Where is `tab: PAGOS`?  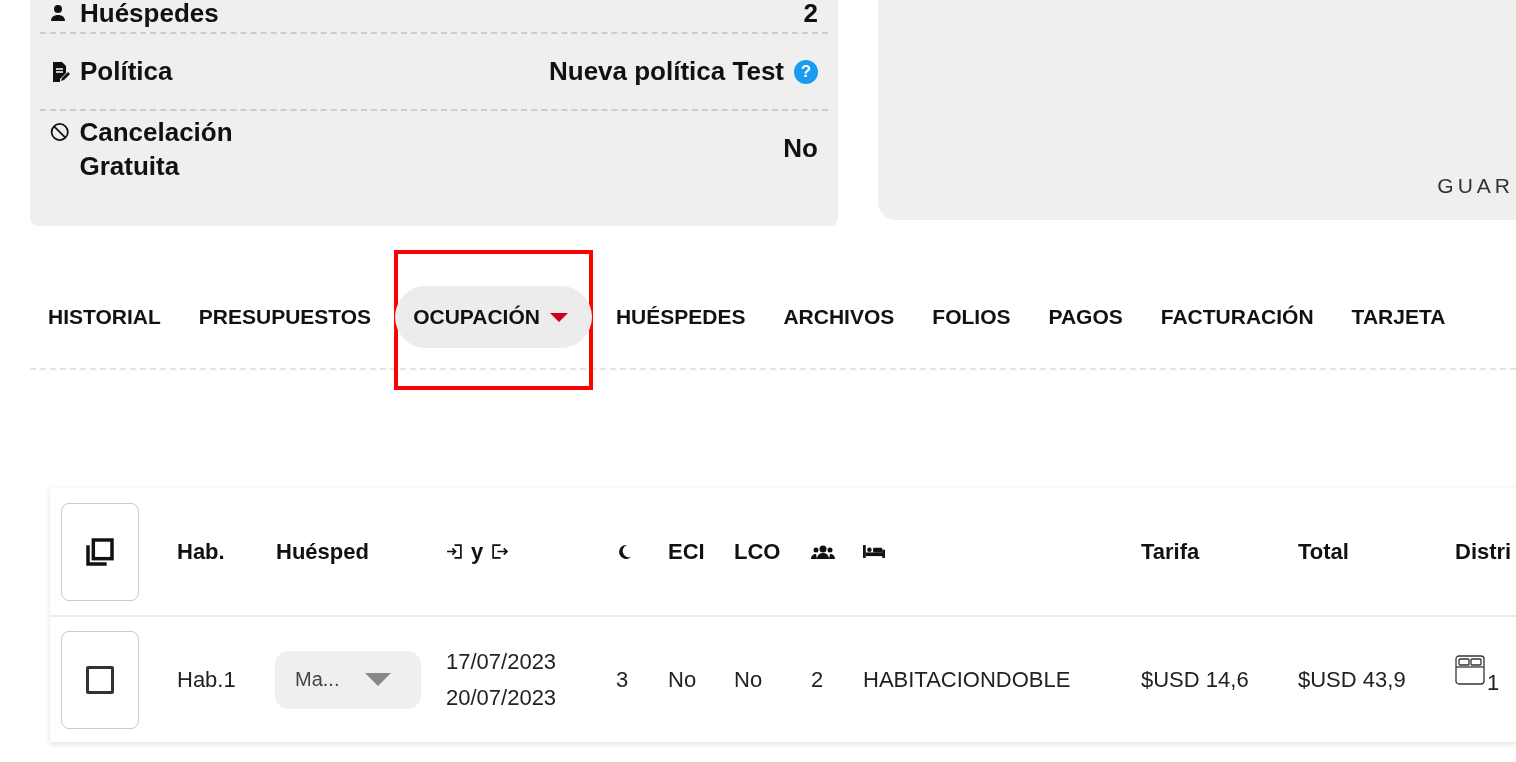
tab: PAGOS is located at coordinates (1085, 317).